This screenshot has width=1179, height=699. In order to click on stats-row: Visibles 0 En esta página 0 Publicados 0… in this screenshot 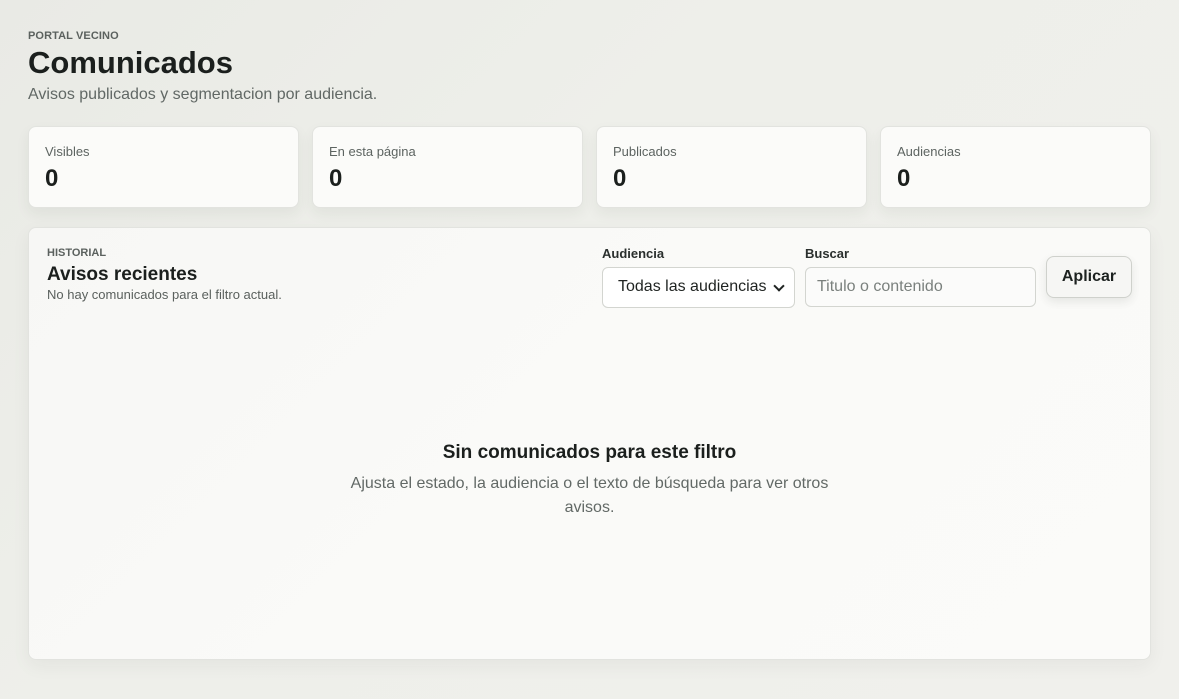, I will do `click(589, 166)`.